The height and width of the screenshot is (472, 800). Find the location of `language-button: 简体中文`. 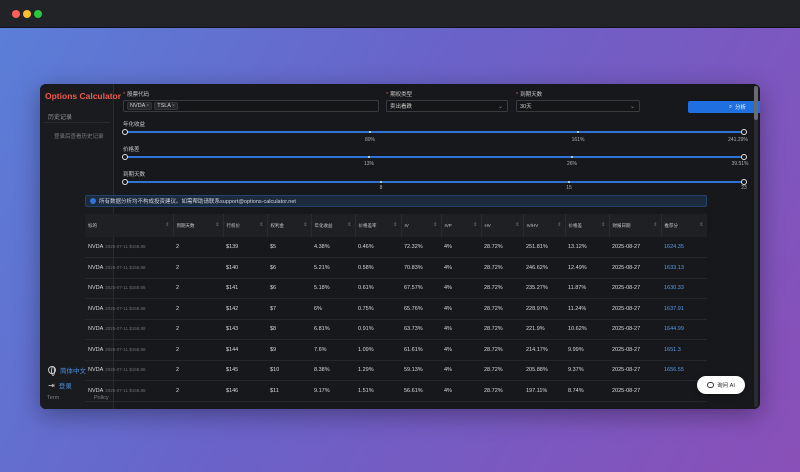

language-button: 简体中文 is located at coordinates (67, 370).